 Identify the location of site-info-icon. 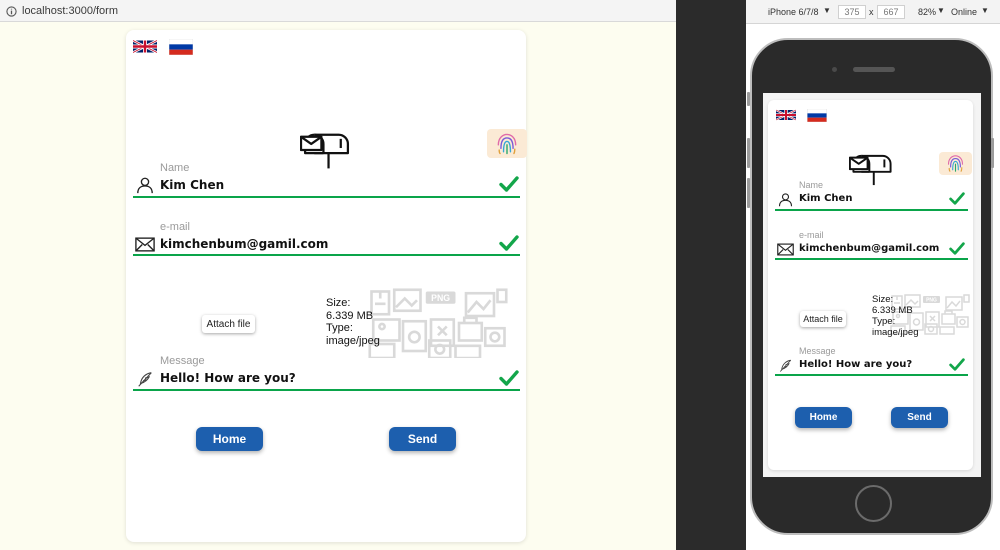
(11, 13).